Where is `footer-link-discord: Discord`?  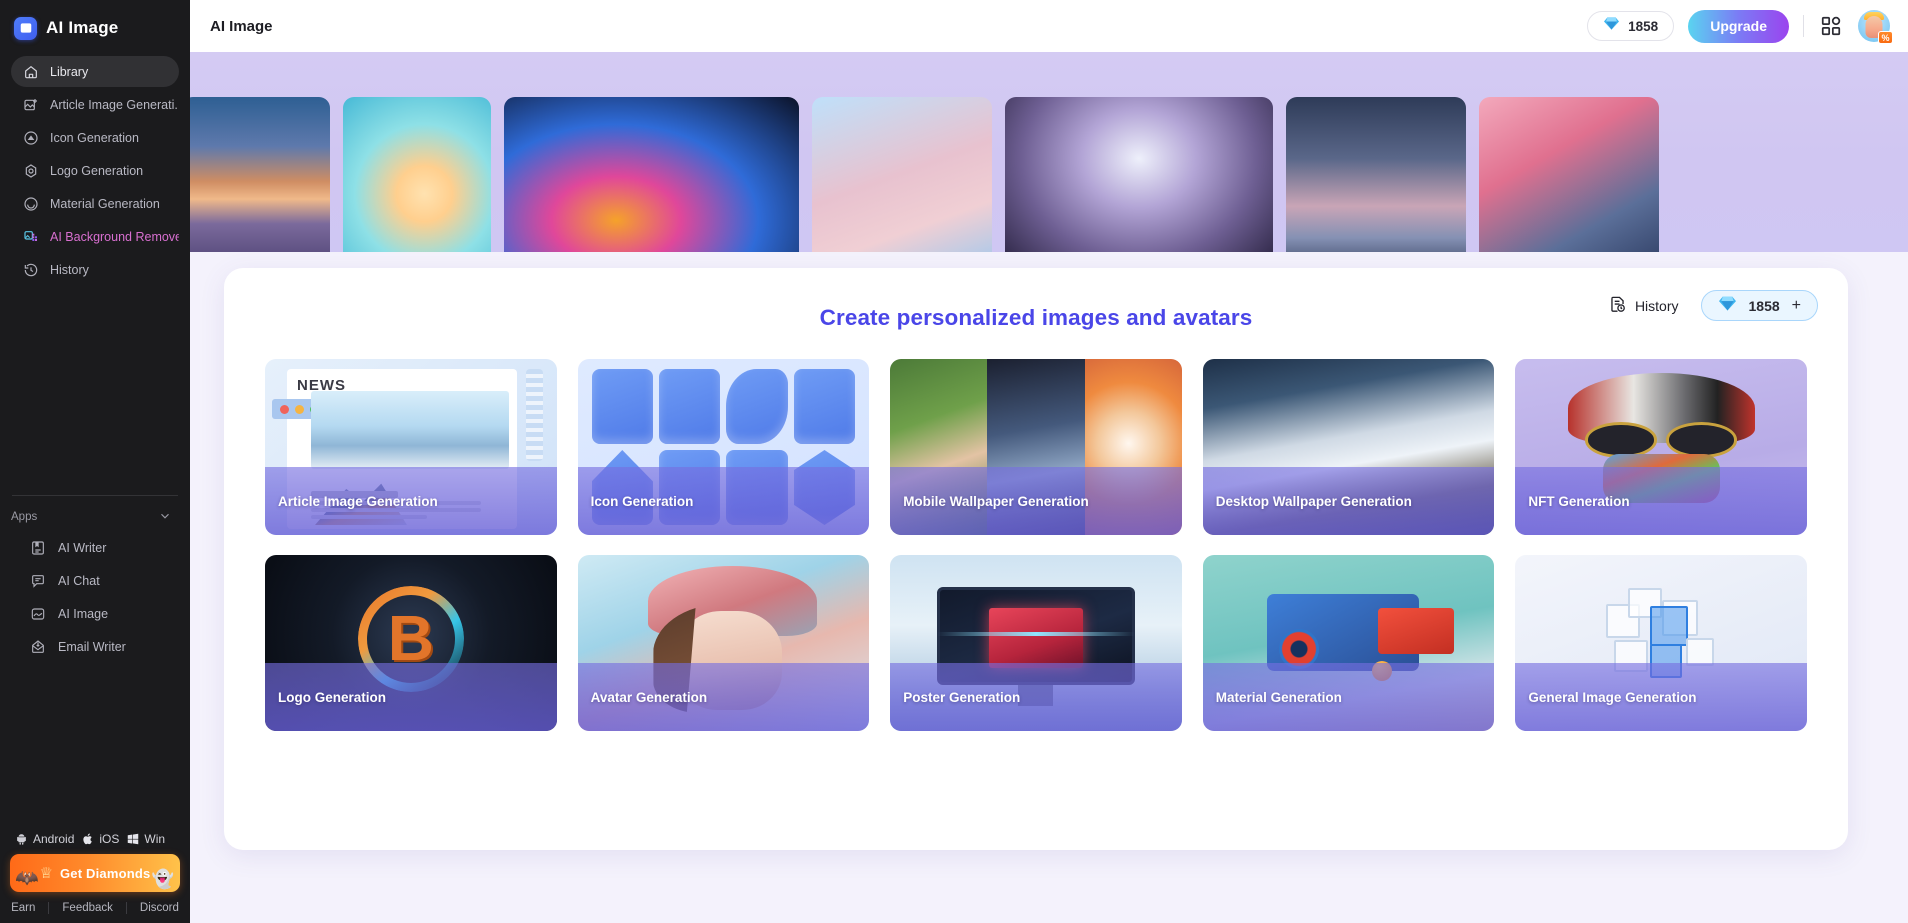
footer-link-discord: Discord is located at coordinates (158, 908).